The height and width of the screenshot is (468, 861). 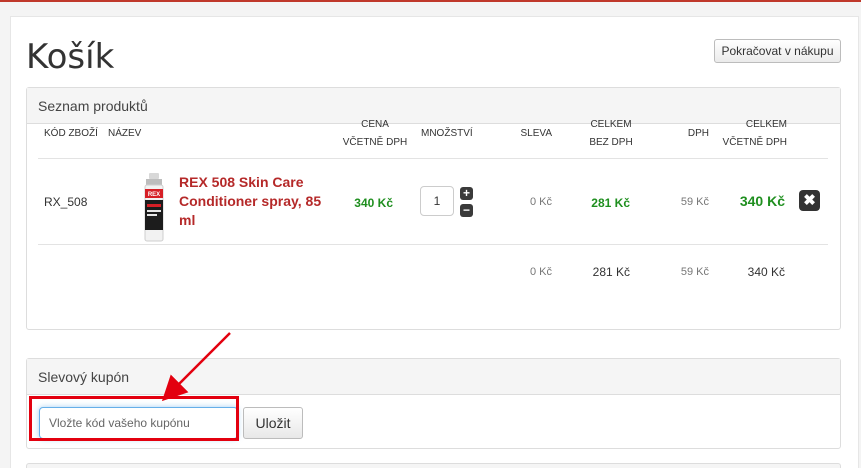 I want to click on summary-total-excl-vat: 281 Kč, so click(x=611, y=272).